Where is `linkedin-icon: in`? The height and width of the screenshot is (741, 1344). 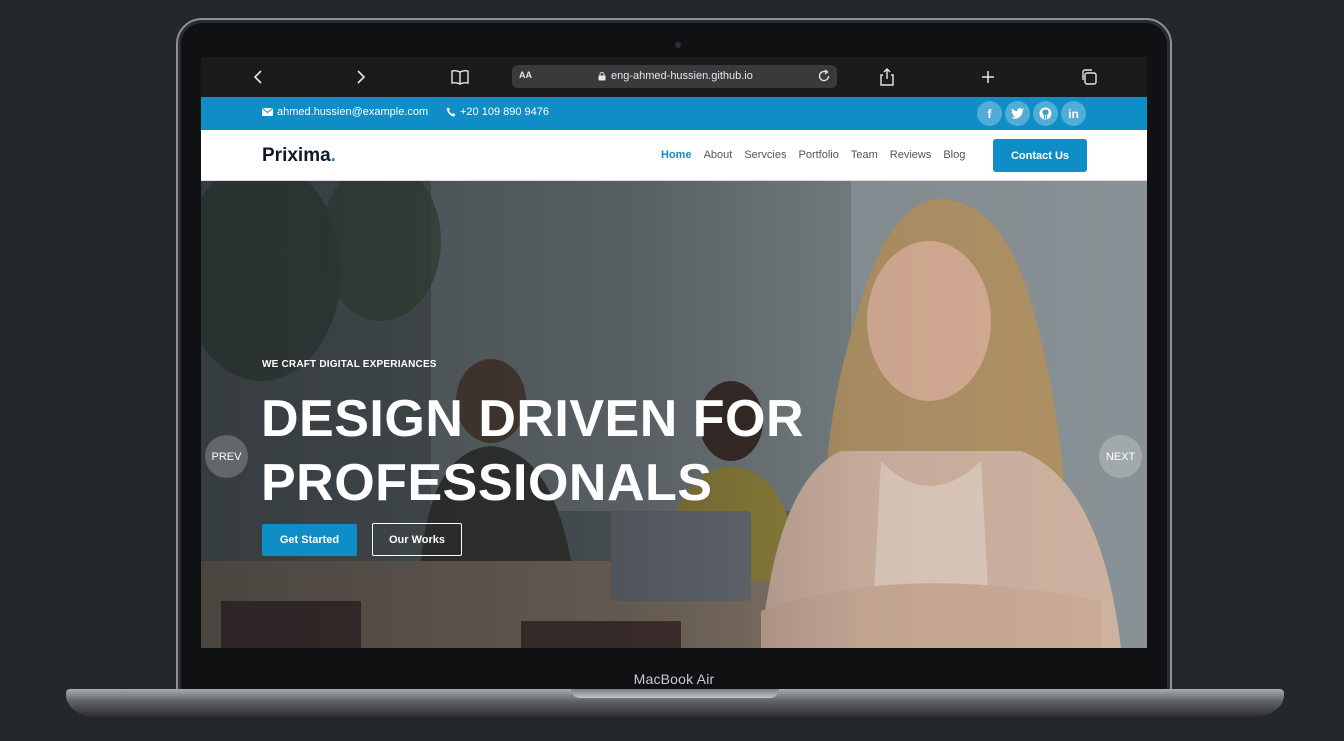
linkedin-icon: in is located at coordinates (1073, 113).